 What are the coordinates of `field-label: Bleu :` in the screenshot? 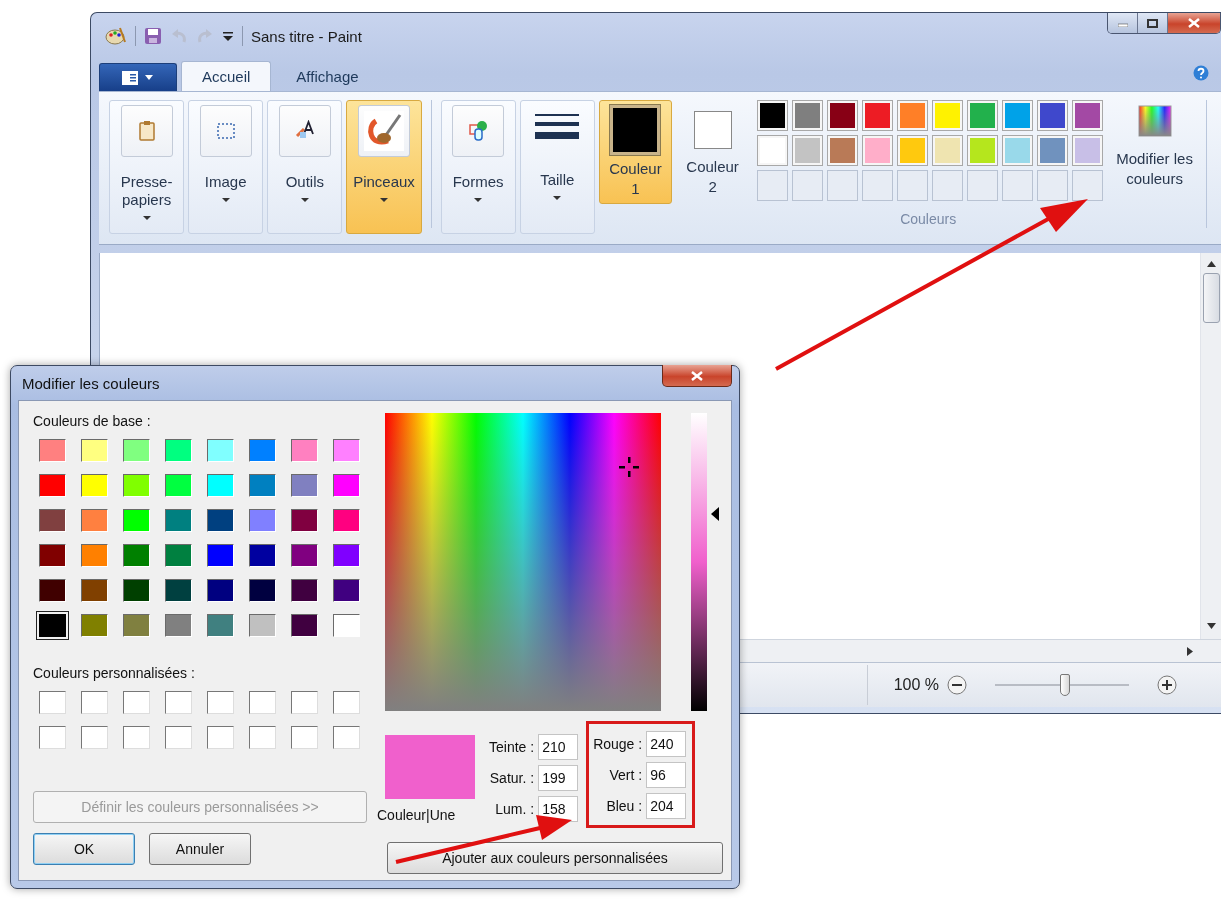 It's located at (624, 806).